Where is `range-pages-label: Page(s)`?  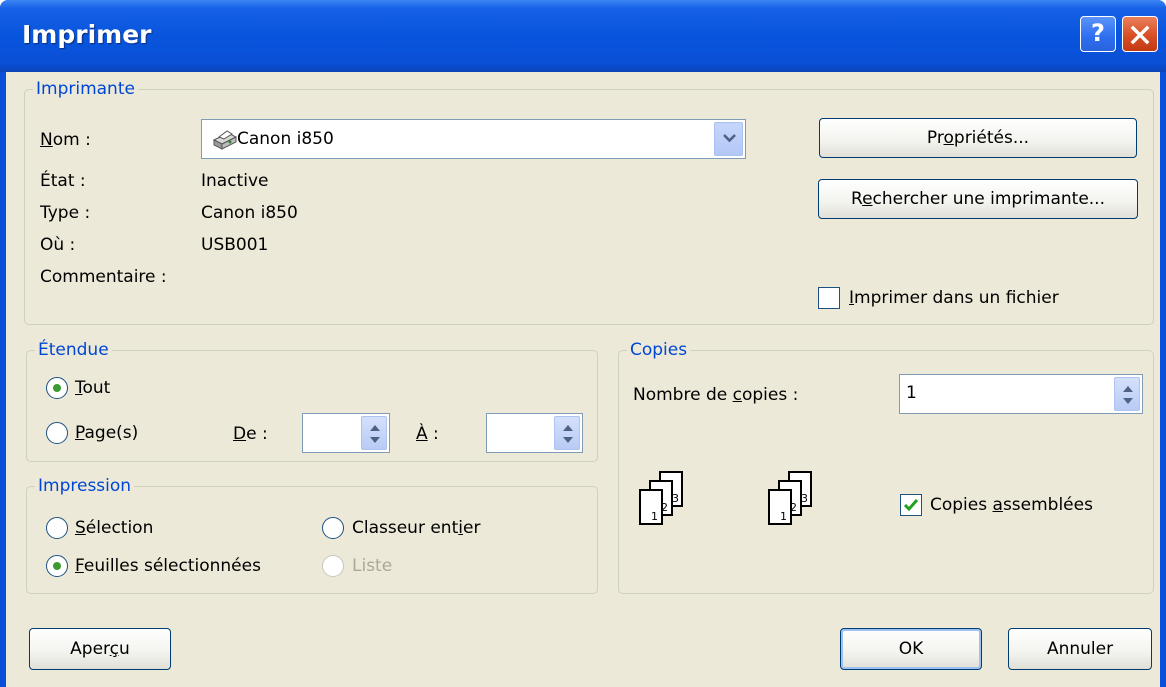
range-pages-label: Page(s) is located at coordinates (106, 433).